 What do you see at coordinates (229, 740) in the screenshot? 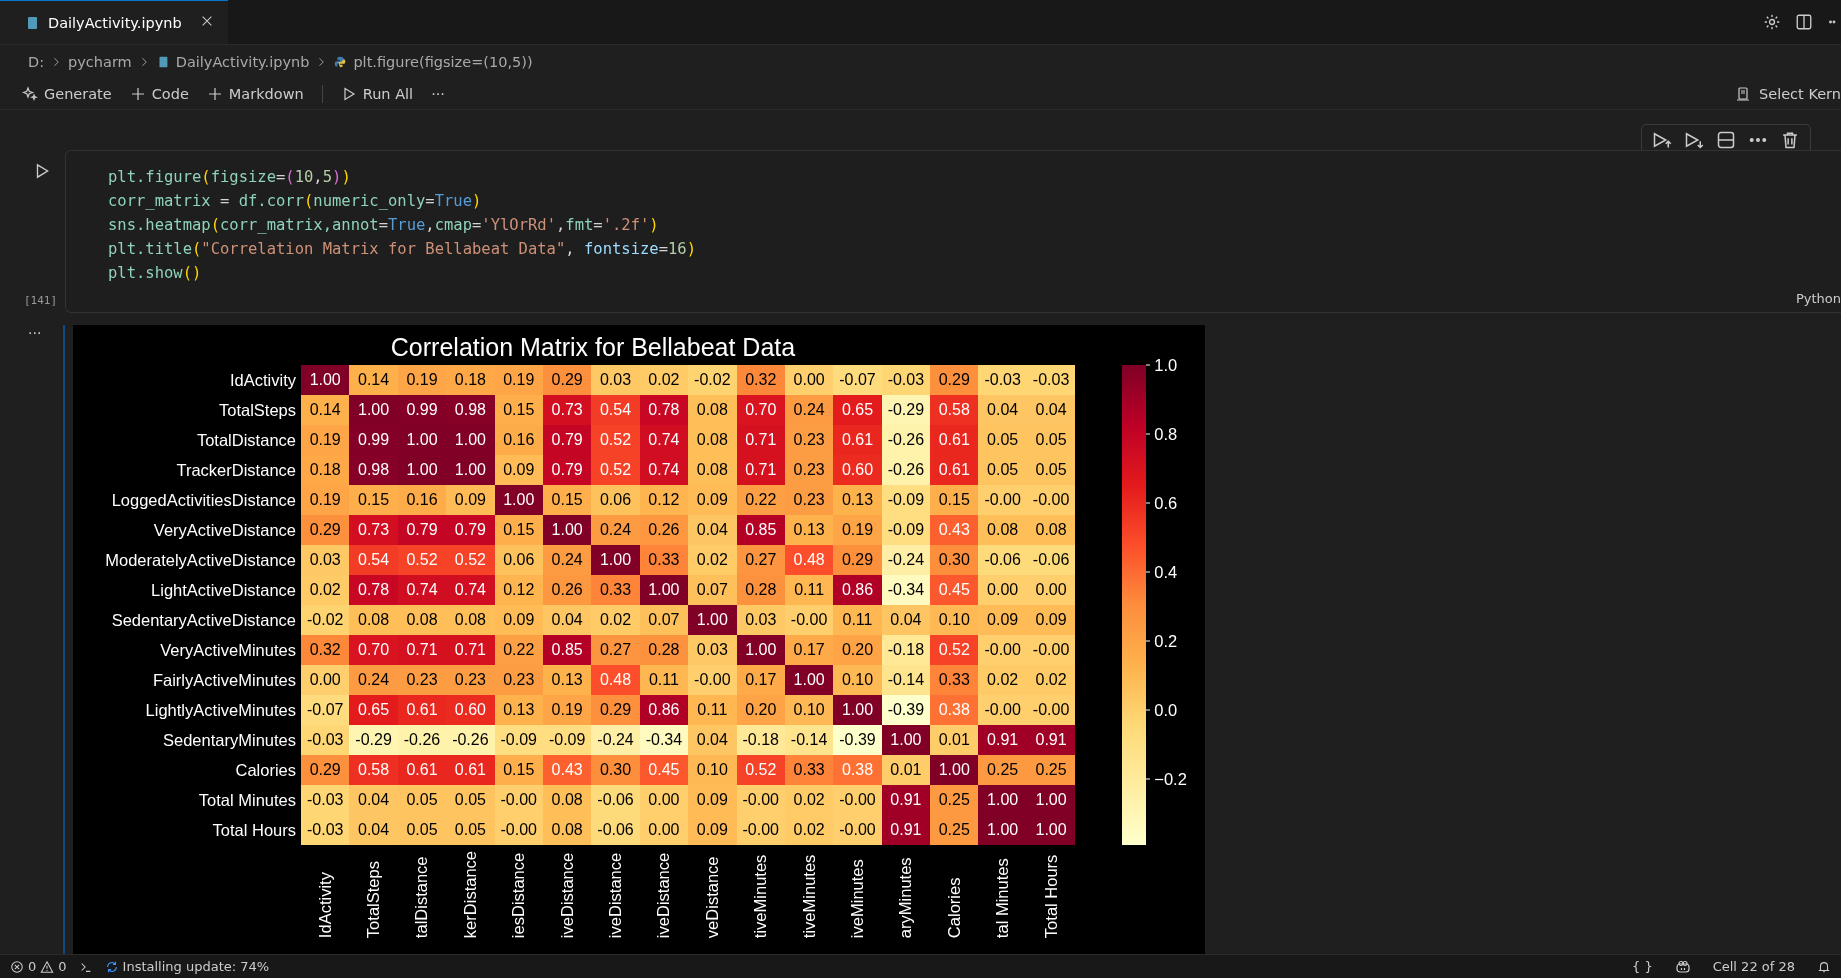
I see `row-label: SedentaryMinutes` at bounding box center [229, 740].